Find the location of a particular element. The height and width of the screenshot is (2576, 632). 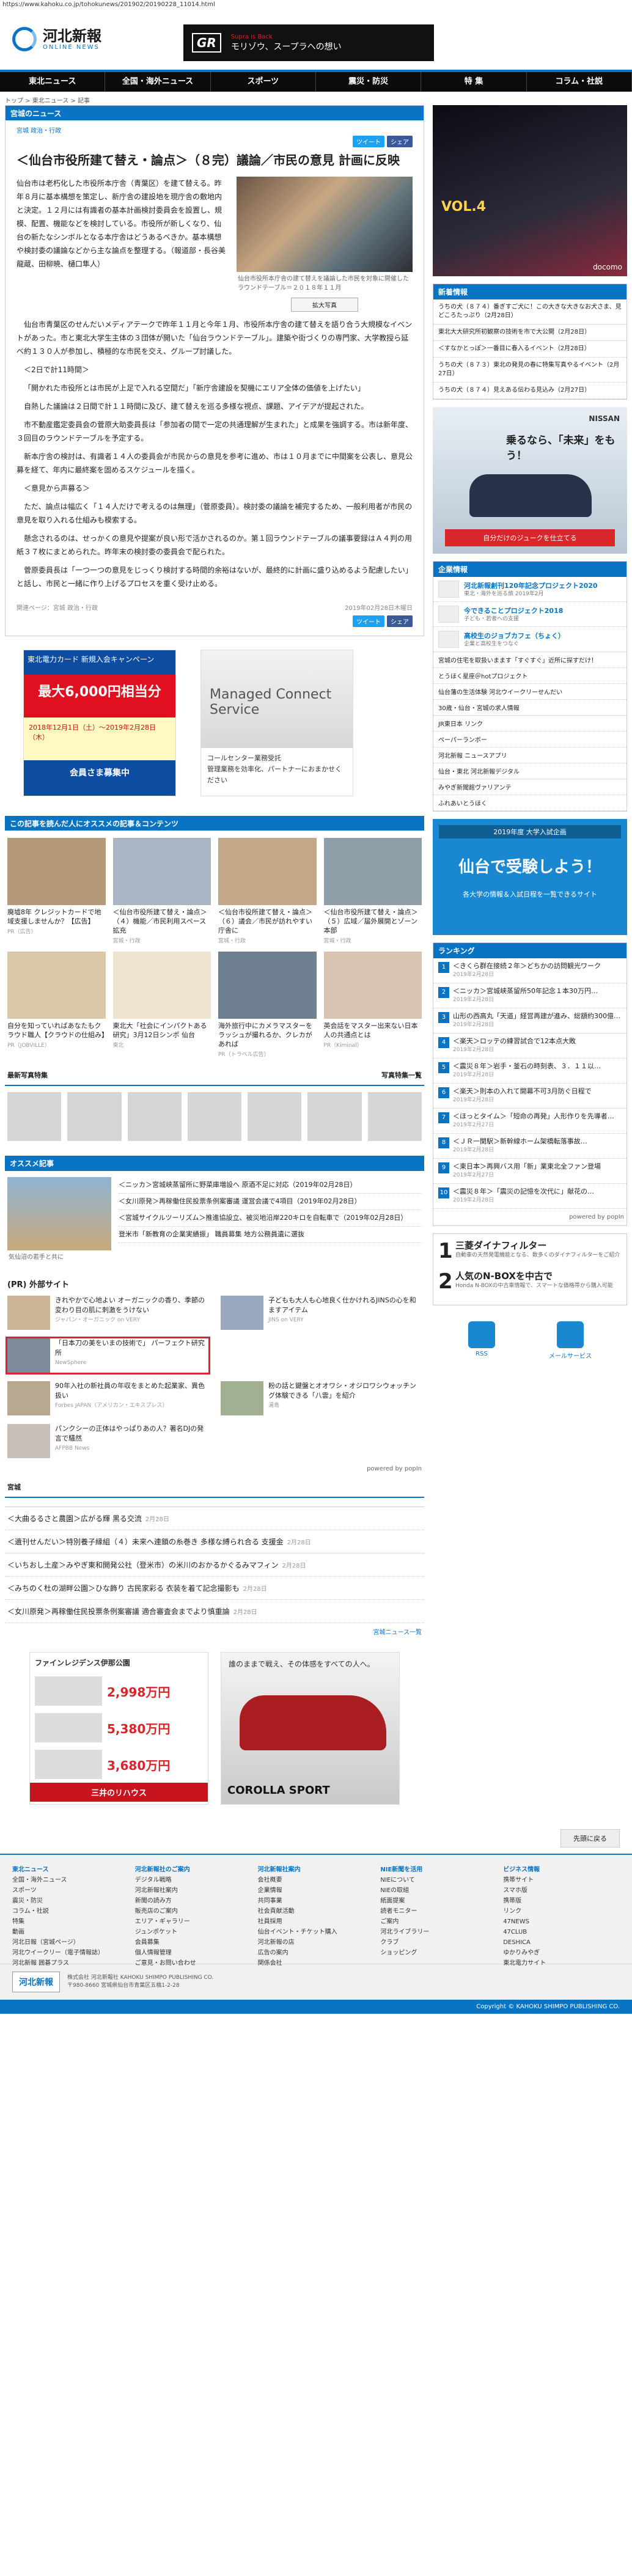

facebook-share-button-bottom: シェア is located at coordinates (400, 621).